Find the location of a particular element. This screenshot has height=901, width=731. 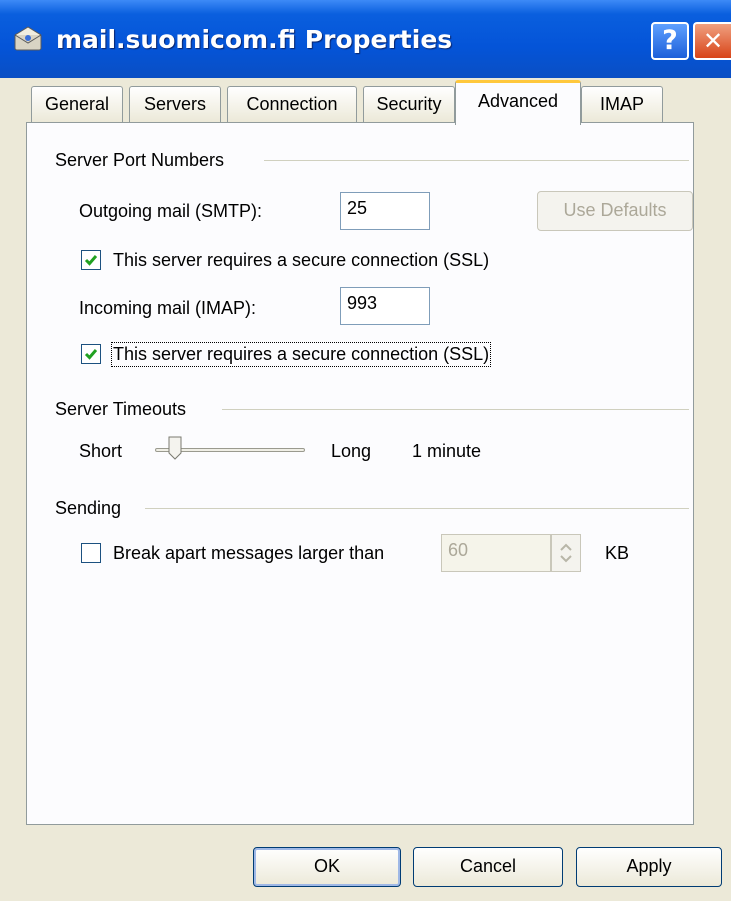

timeout-long-label: Long is located at coordinates (351, 451).